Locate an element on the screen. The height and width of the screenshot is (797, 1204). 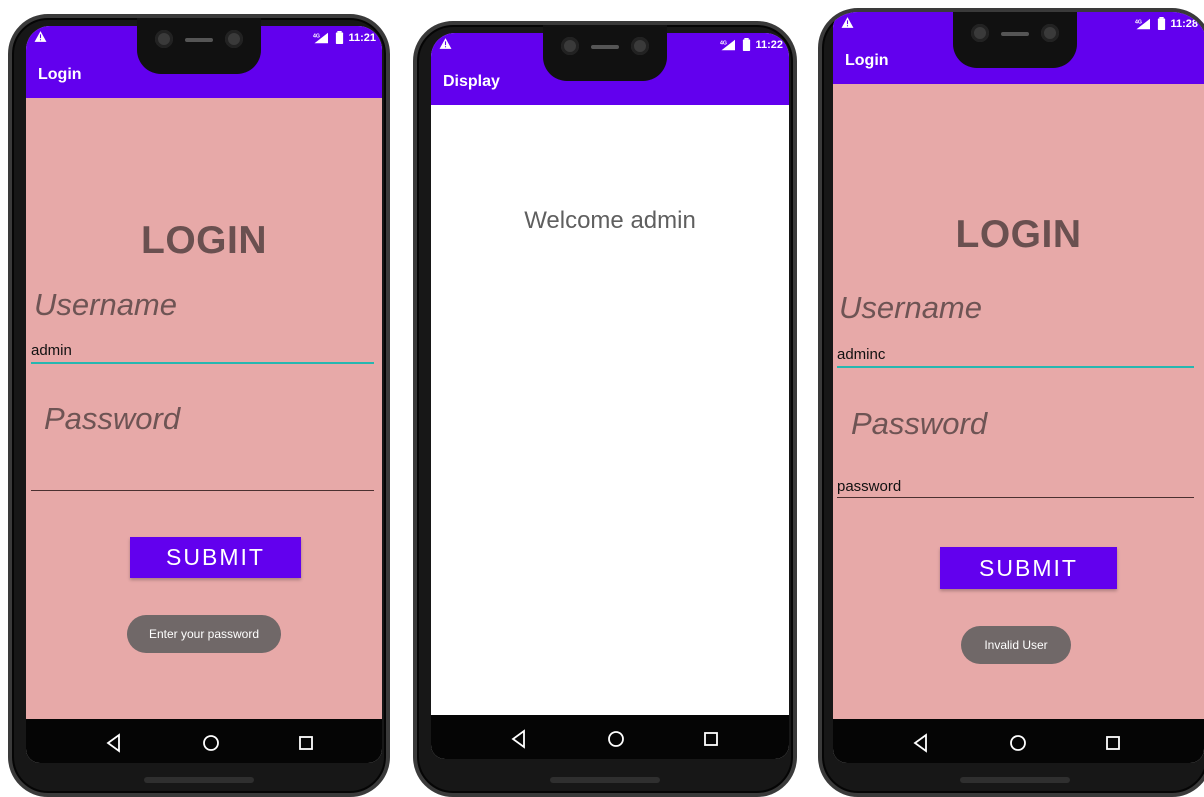
app-bar-title: Display is located at coordinates (471, 81).